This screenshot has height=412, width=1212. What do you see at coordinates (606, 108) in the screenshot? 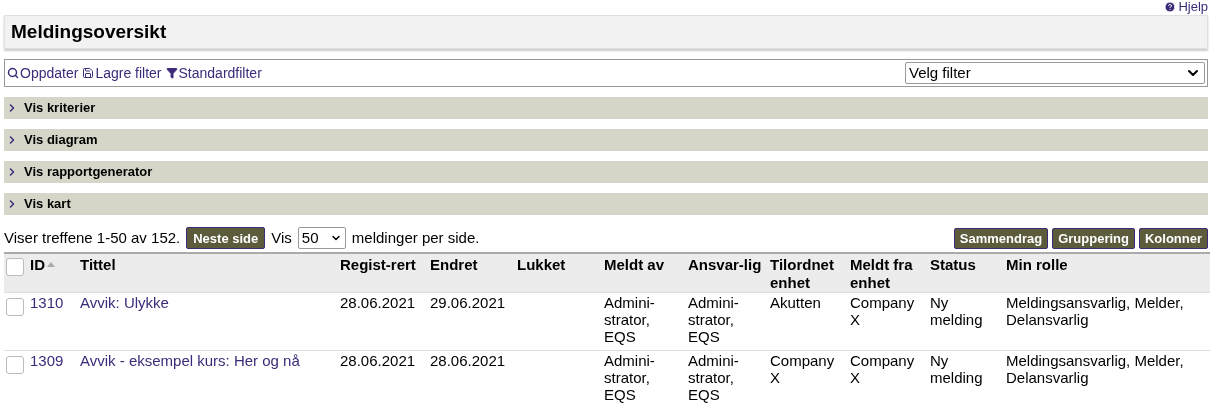
I see `section-header: Vis kriterier` at bounding box center [606, 108].